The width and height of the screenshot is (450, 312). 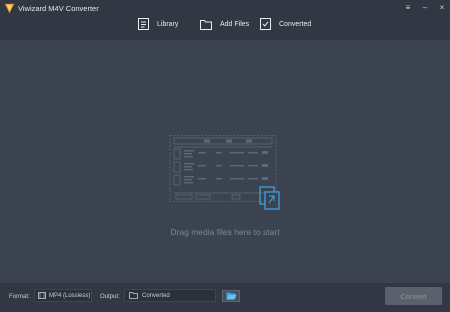 I want to click on tab-library-label: Library, so click(x=168, y=24).